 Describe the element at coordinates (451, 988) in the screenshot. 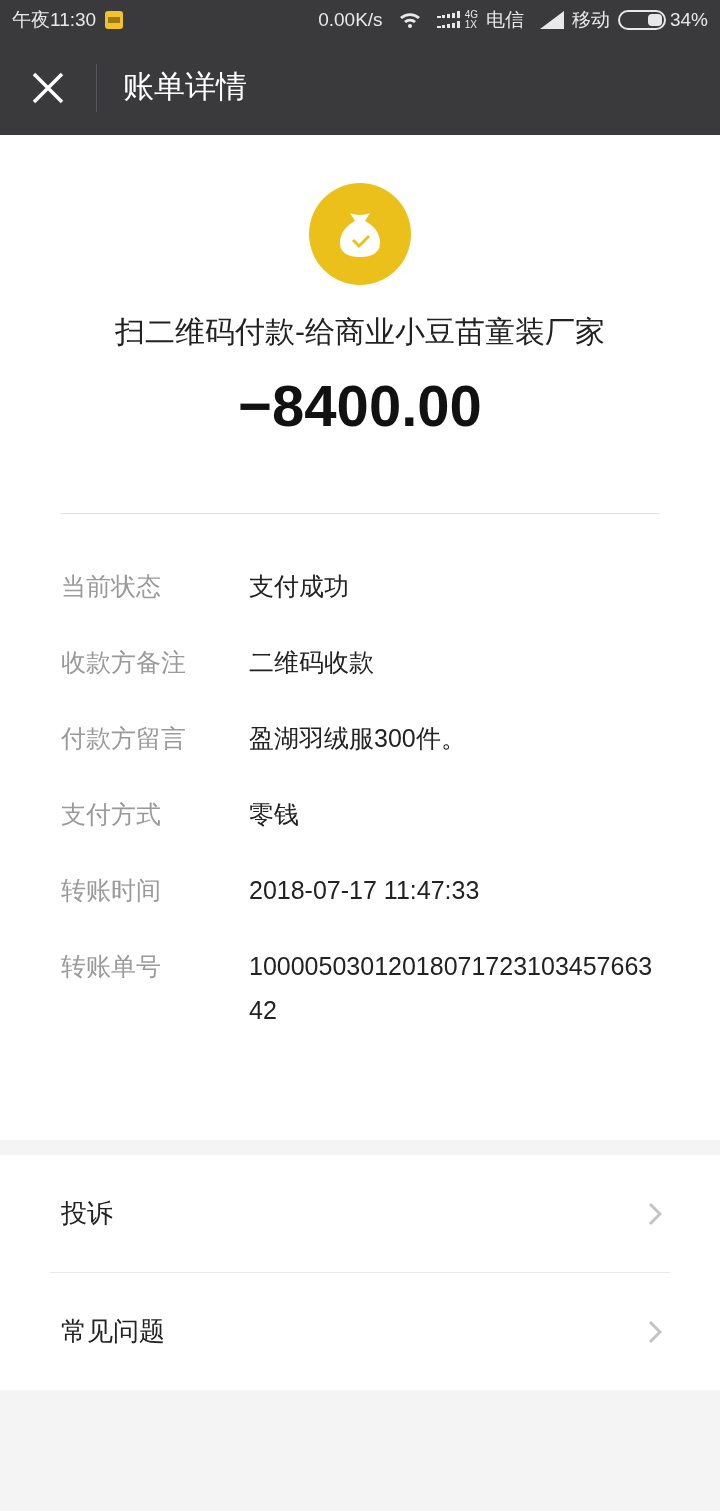

I see `detail-value: 1000050301201807172310345766342` at that location.